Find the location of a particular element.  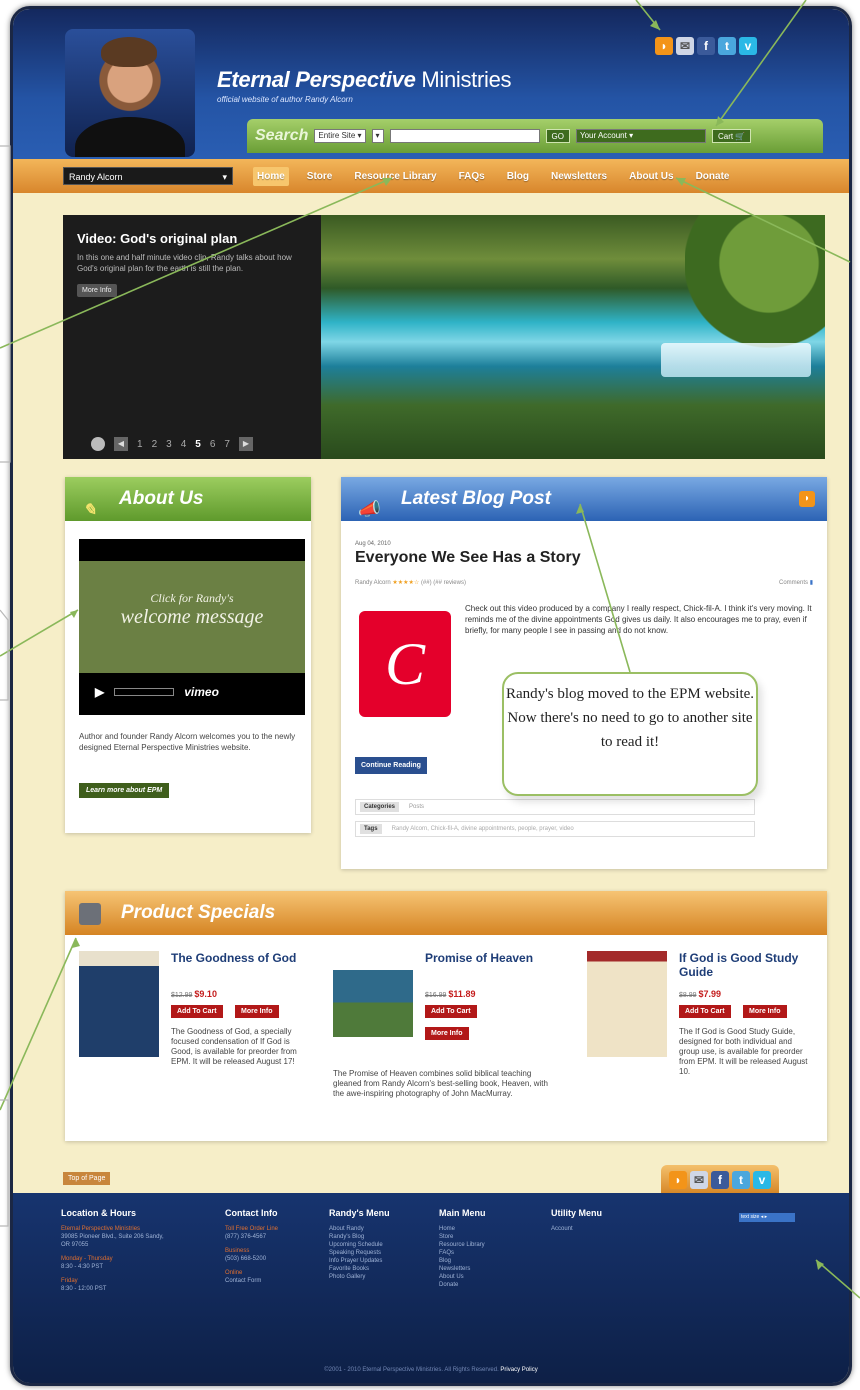

contact-form-link: Contact Form is located at coordinates (252, 1281).